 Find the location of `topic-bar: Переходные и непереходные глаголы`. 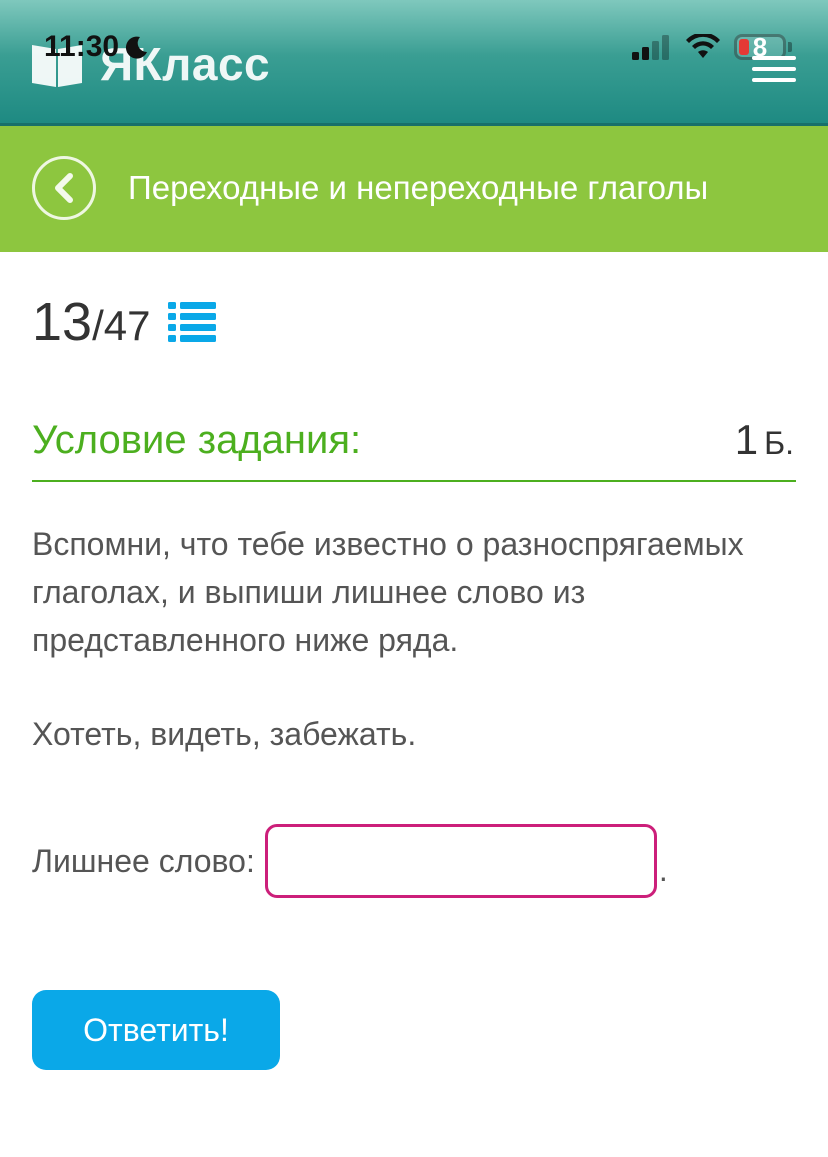

topic-bar: Переходные и непереходные глаголы is located at coordinates (414, 189).